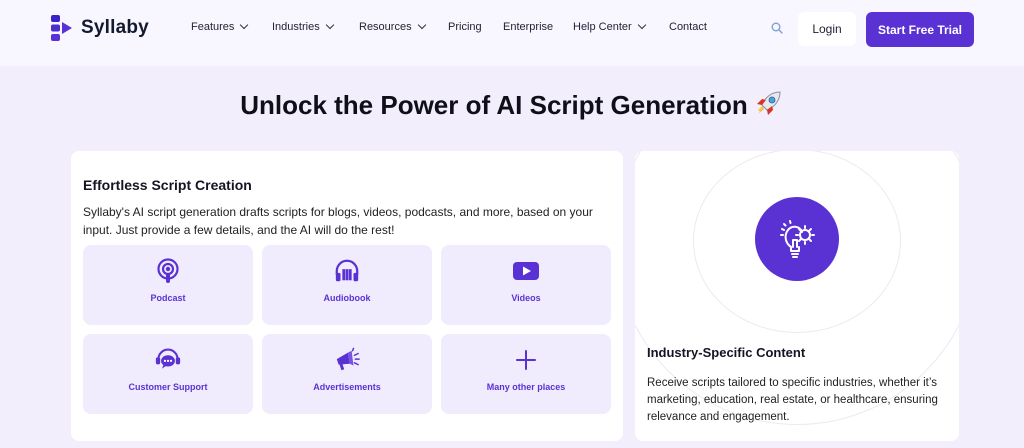  I want to click on tile-advertisements: Advertisements, so click(347, 374).